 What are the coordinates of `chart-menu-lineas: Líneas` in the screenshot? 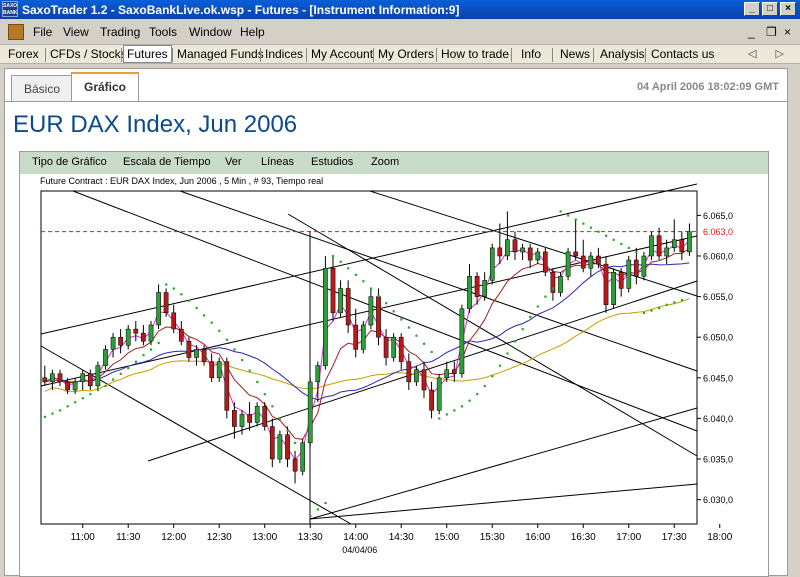 It's located at (277, 162).